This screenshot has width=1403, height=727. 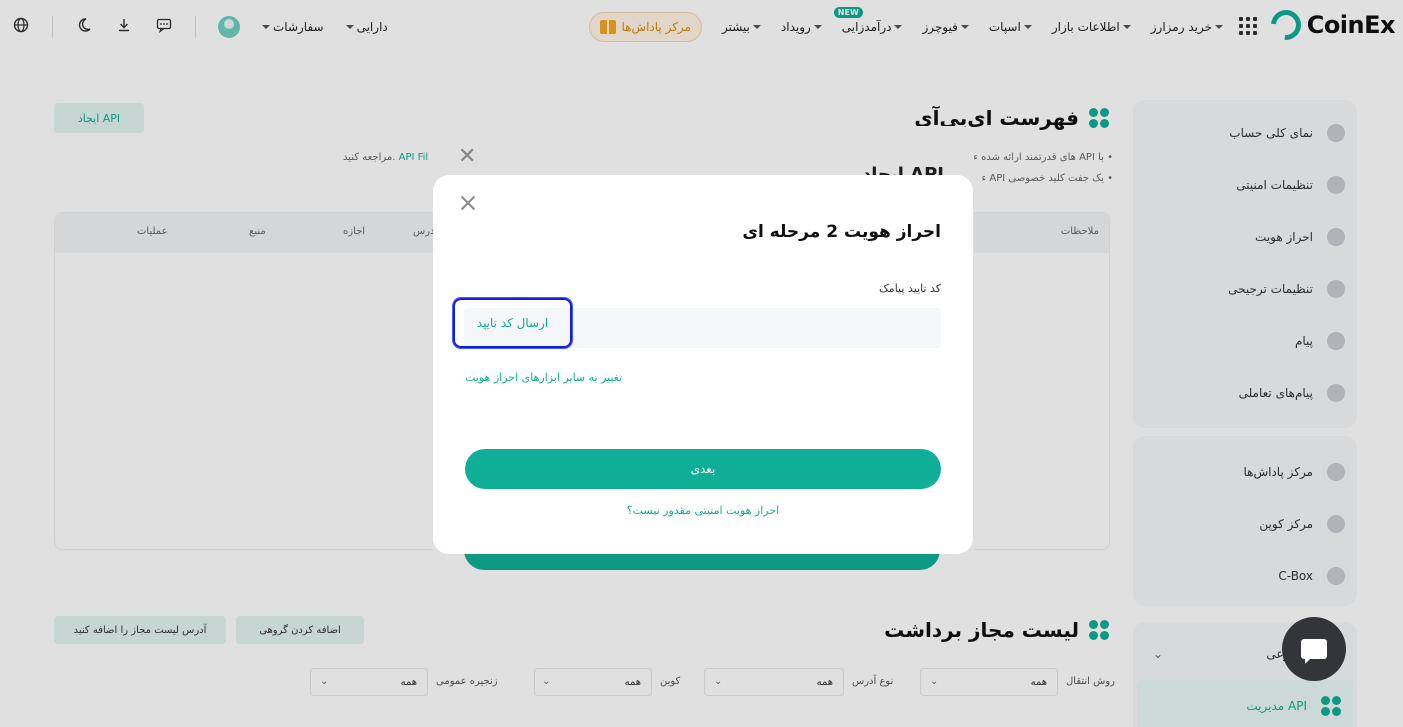 I want to click on support-chat-button, so click(x=1314, y=649).